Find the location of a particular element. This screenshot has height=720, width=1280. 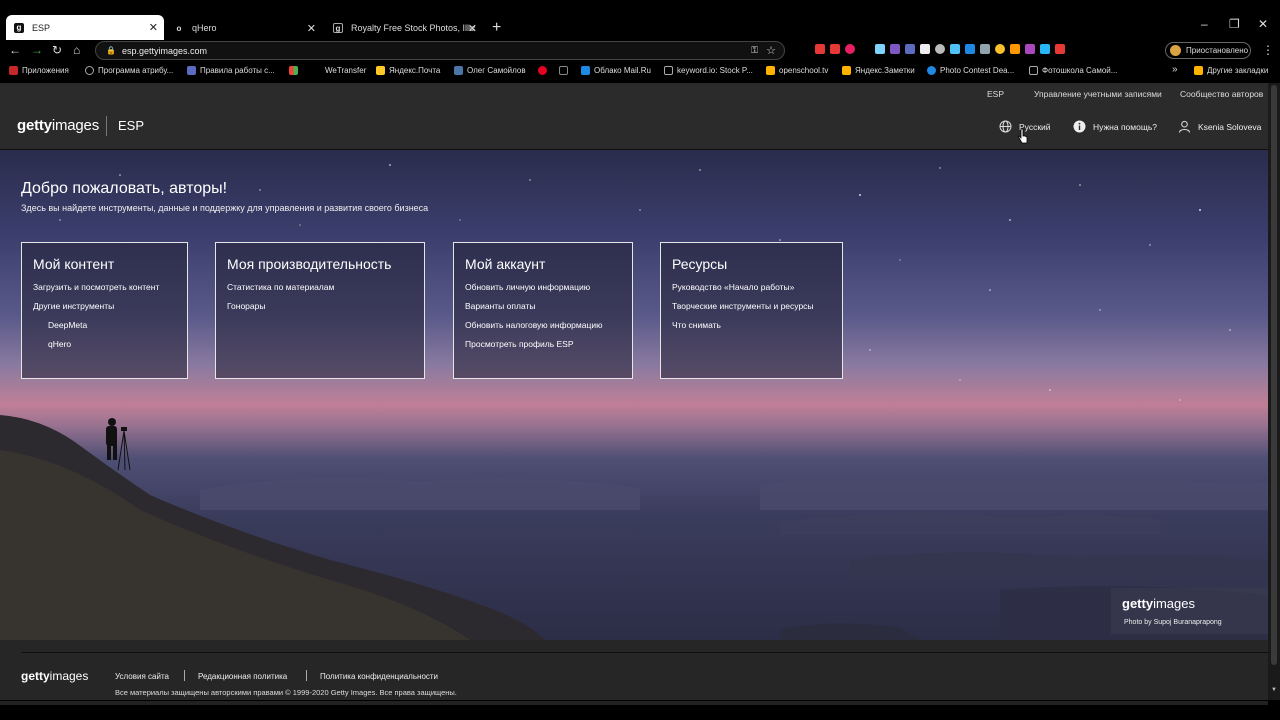

windows-icon is located at coordinates (293, 70).